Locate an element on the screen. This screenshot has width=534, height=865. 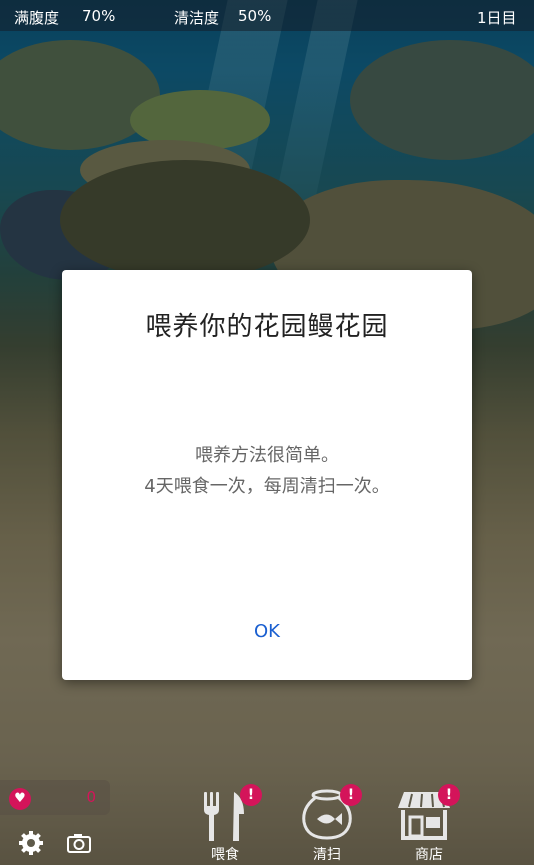
camera-icon is located at coordinates (79, 843).